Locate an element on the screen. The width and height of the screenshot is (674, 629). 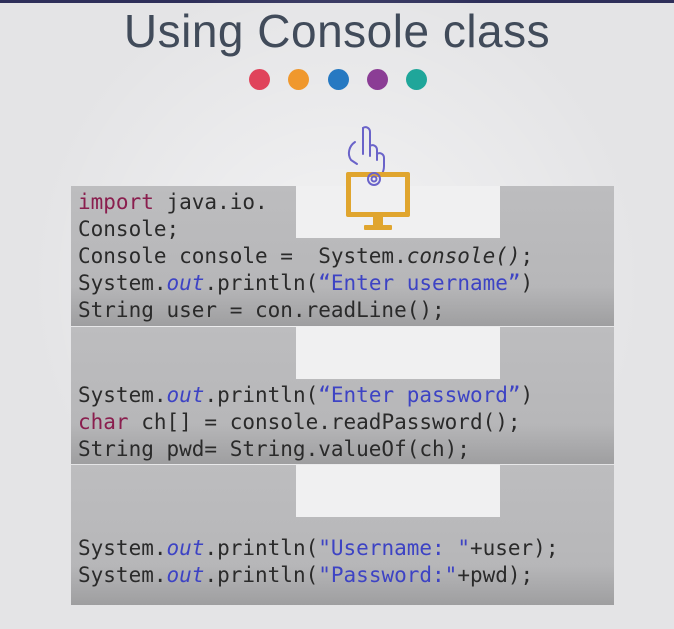
dot-blue is located at coordinates (338, 79).